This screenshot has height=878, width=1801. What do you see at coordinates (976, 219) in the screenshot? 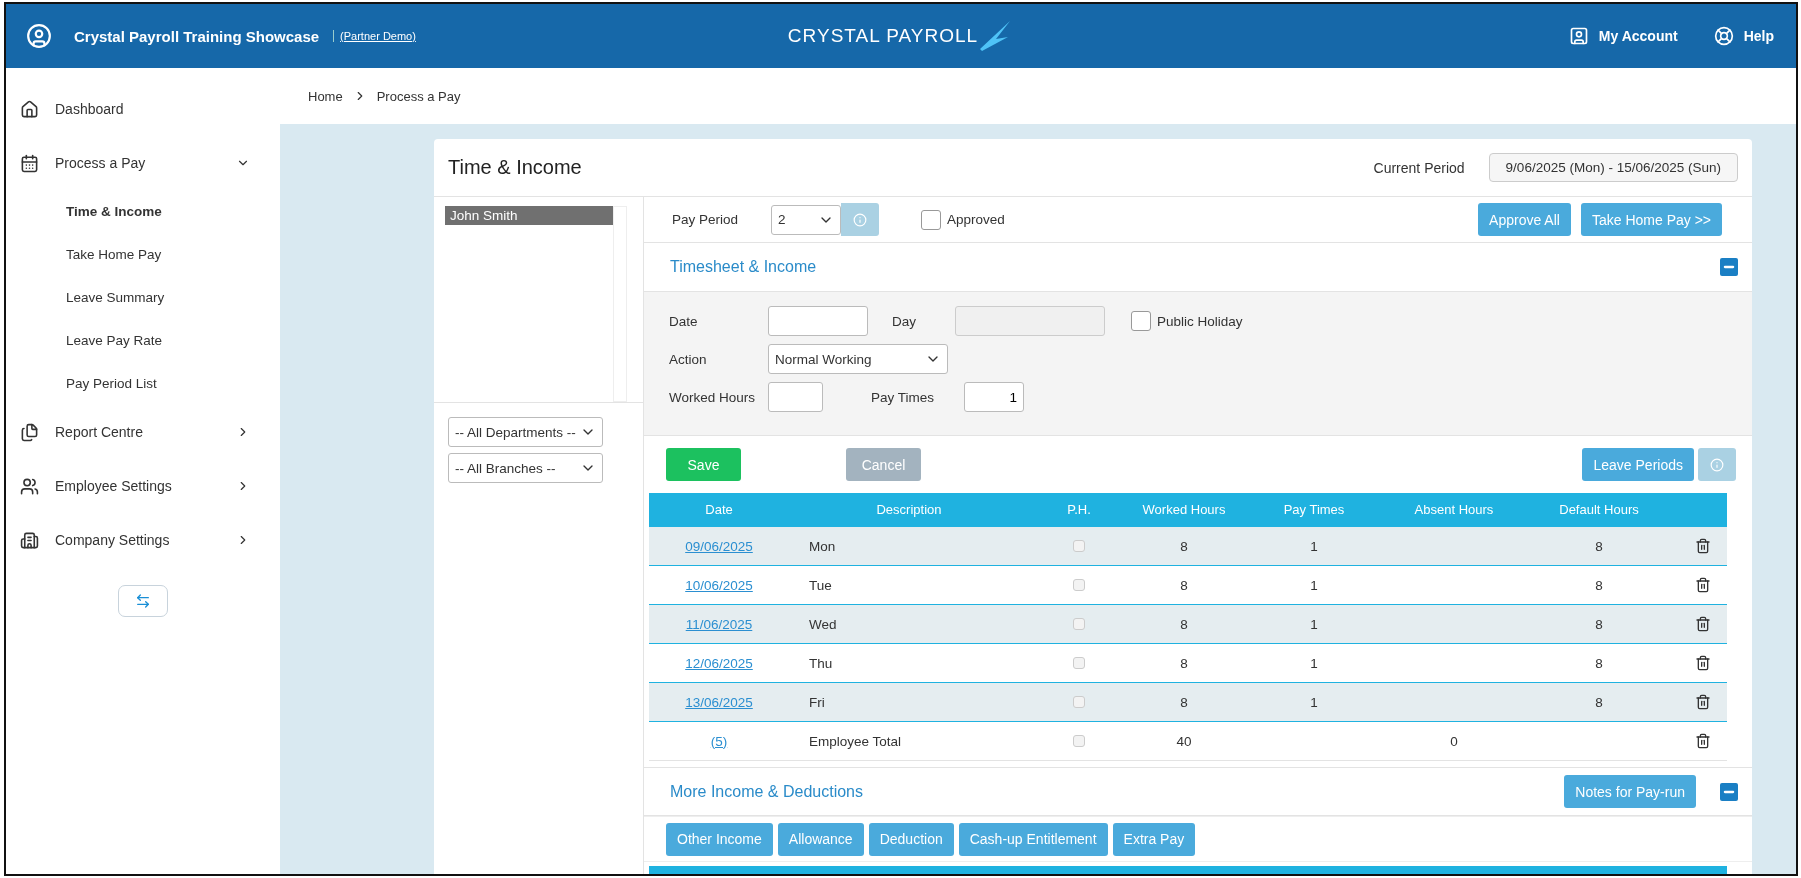
I see `checkbox-label: Approved` at bounding box center [976, 219].